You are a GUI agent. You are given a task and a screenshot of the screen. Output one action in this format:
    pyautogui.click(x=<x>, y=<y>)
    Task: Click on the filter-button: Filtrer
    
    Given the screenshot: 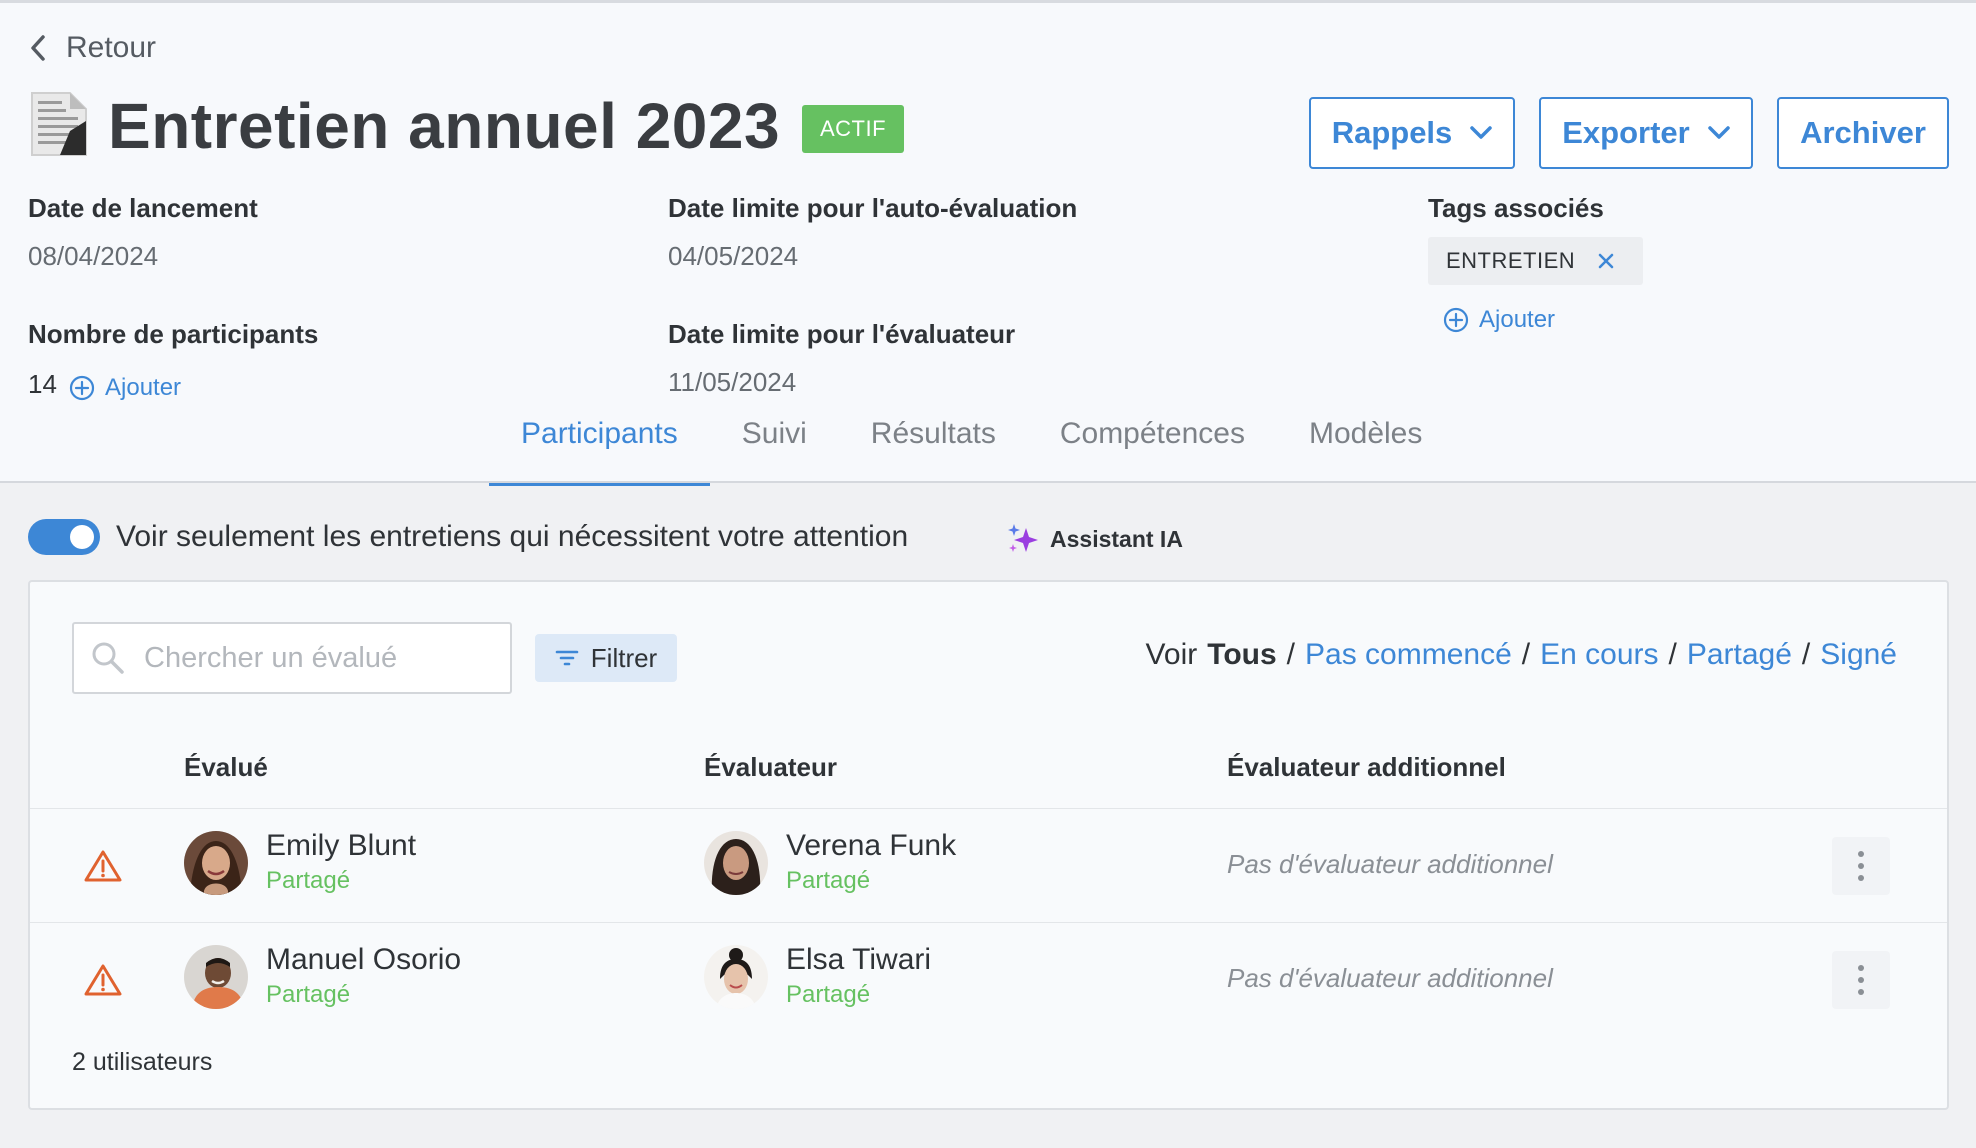 What is the action you would take?
    pyautogui.click(x=606, y=658)
    